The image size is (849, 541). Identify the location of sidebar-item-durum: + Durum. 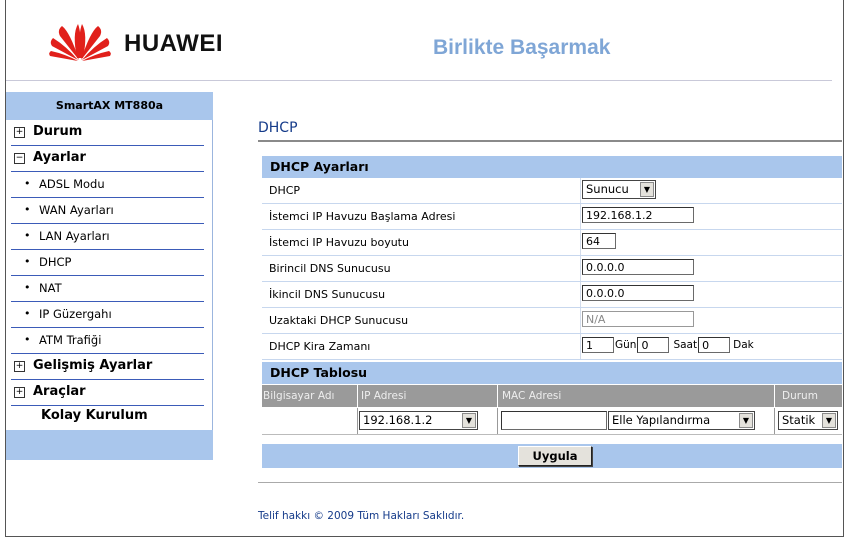
(107, 133).